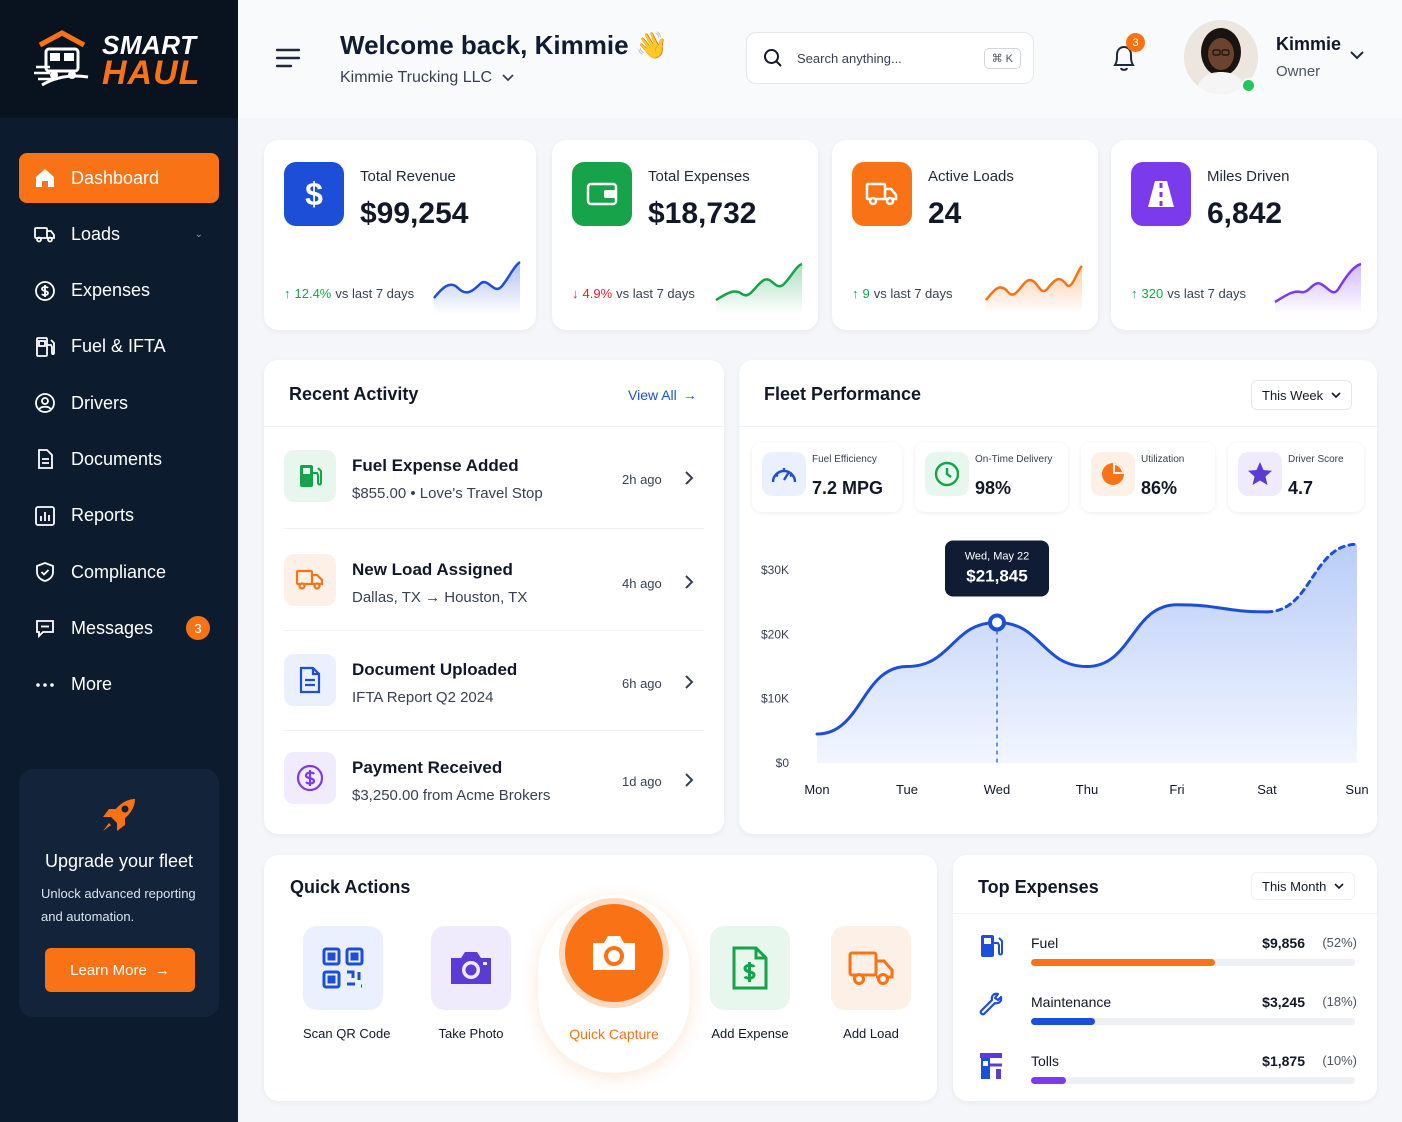 This screenshot has width=1402, height=1122. I want to click on stat-change-suffix: vs last 7 days, so click(655, 293).